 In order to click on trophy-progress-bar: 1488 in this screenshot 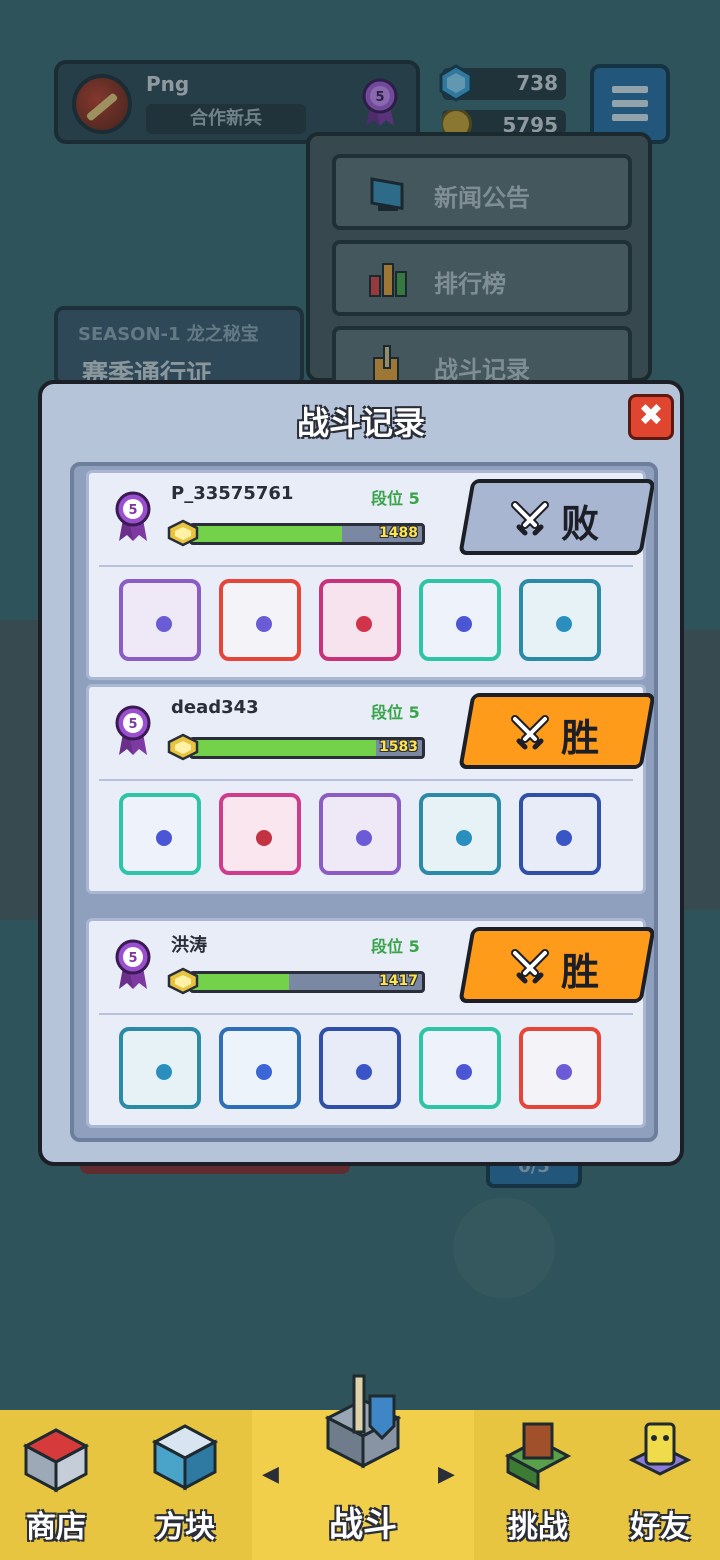, I will do `click(307, 534)`.